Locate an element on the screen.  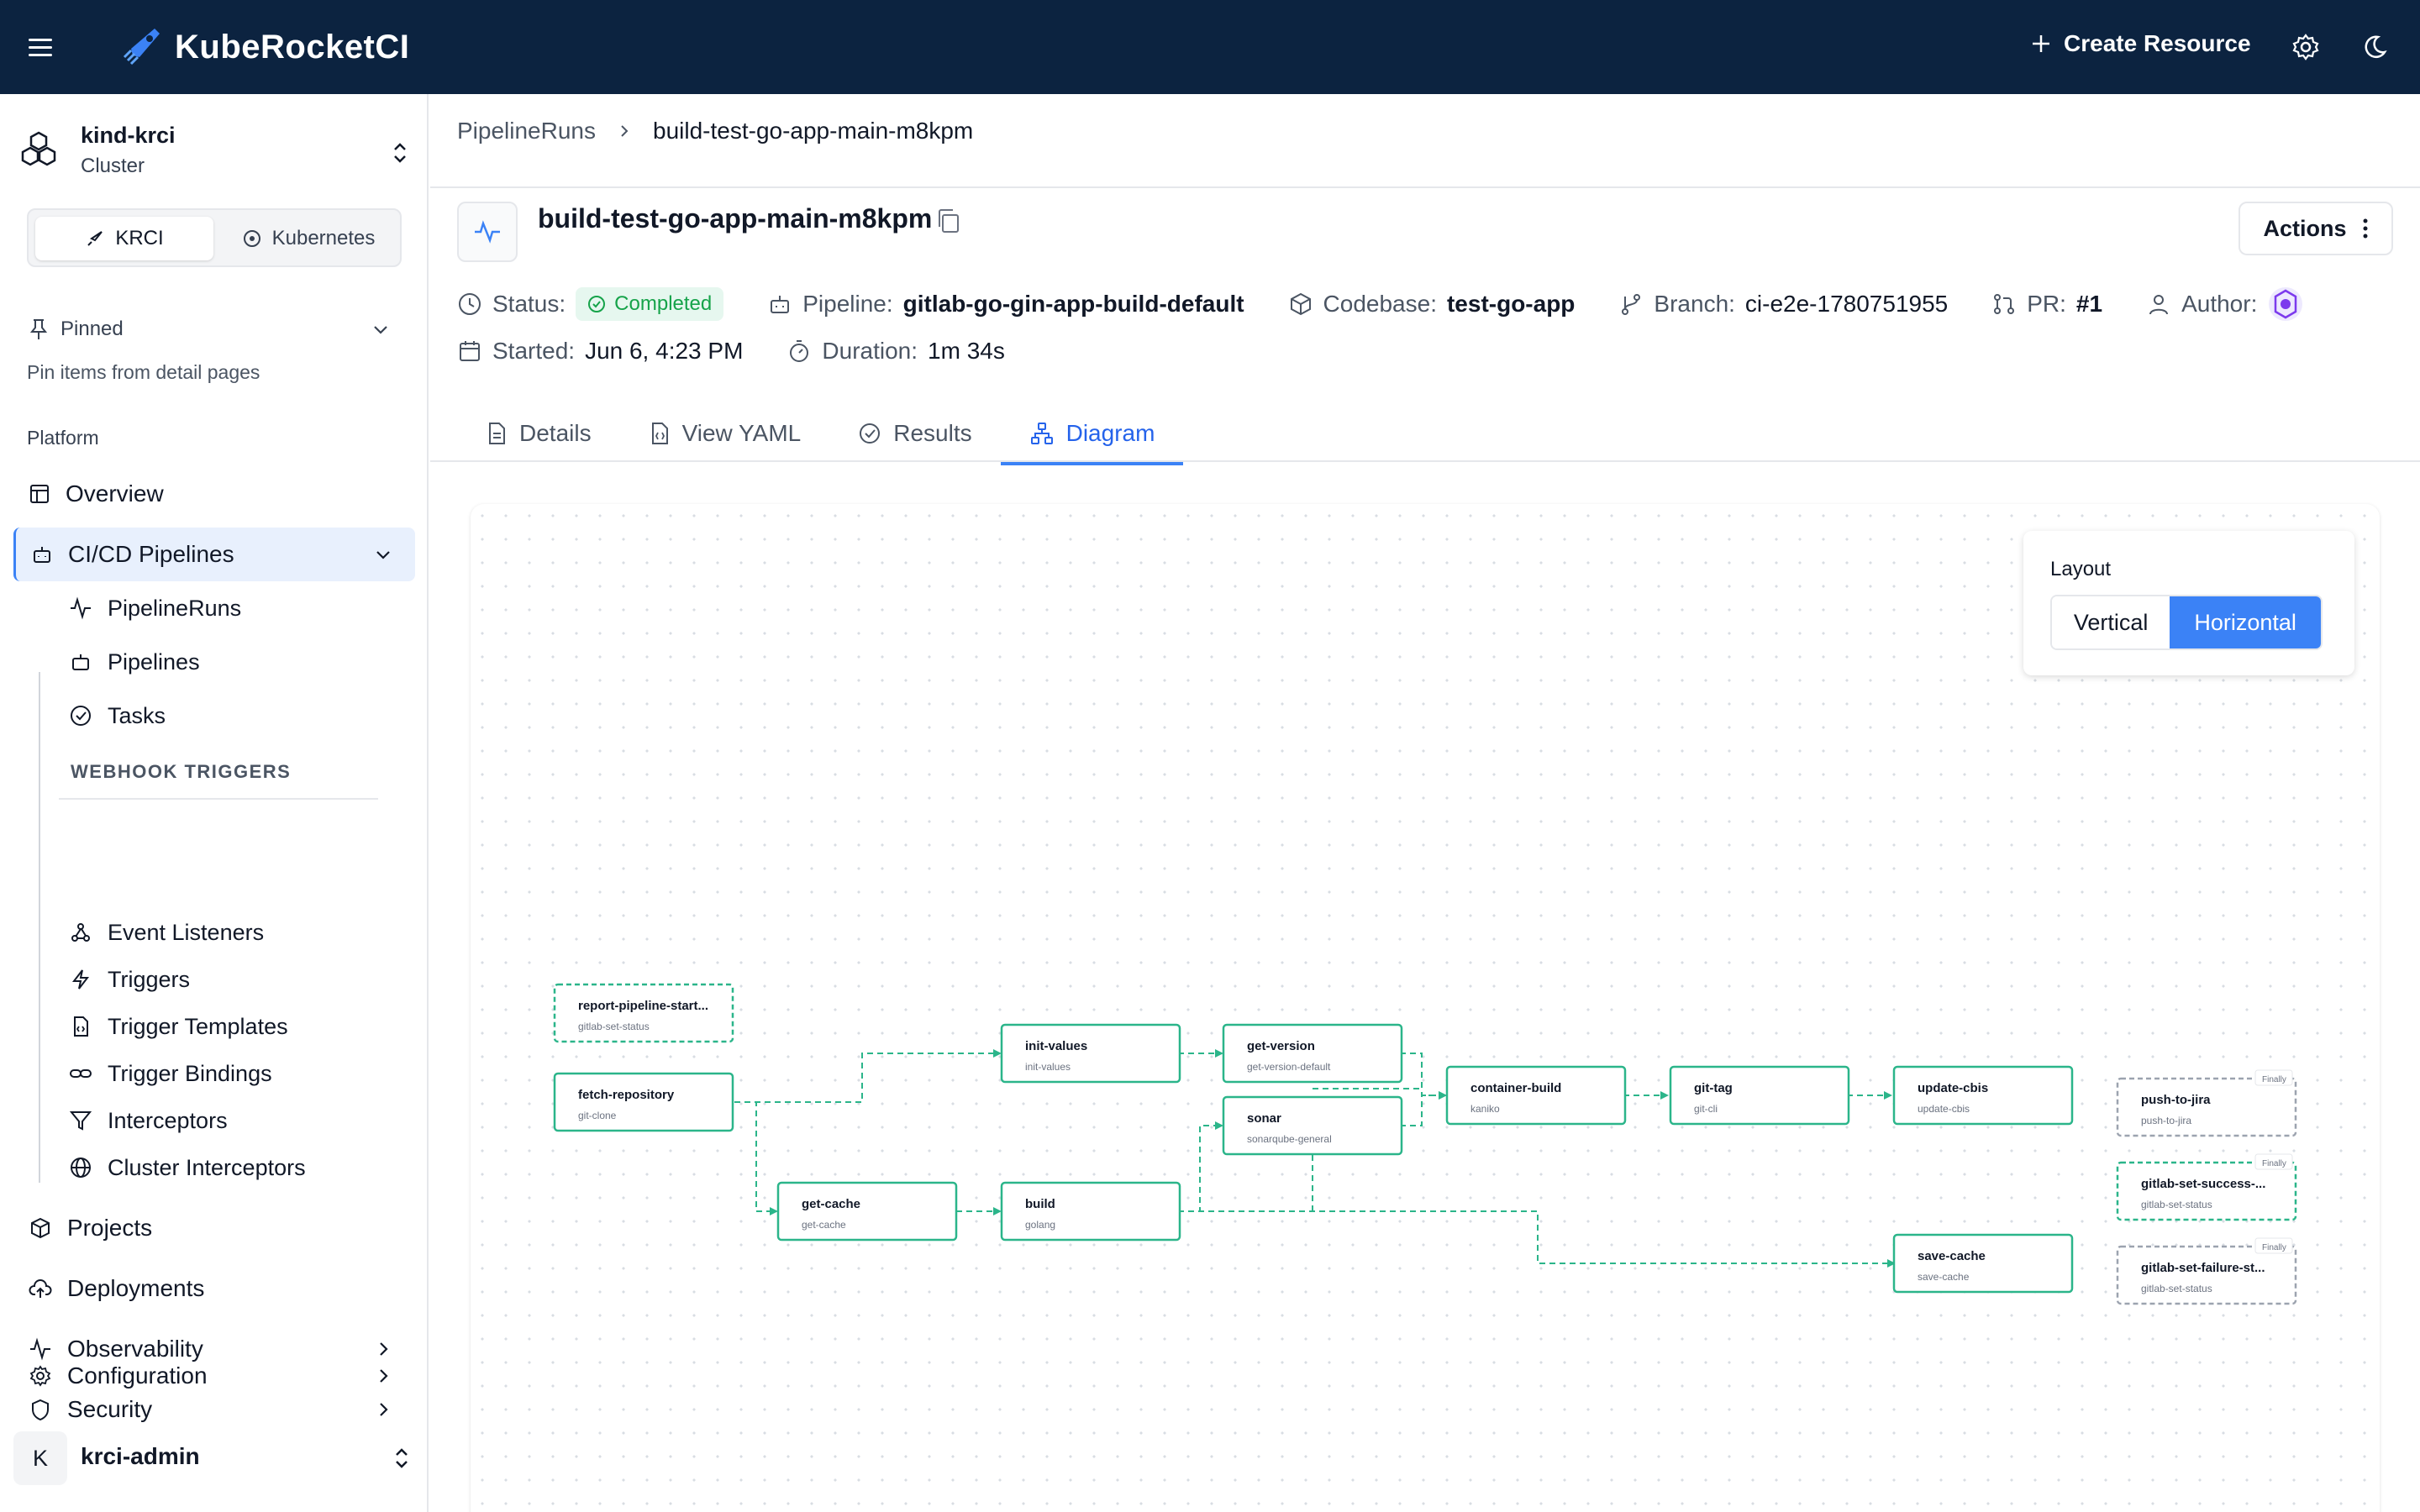
tab-details: Details is located at coordinates (538, 433).